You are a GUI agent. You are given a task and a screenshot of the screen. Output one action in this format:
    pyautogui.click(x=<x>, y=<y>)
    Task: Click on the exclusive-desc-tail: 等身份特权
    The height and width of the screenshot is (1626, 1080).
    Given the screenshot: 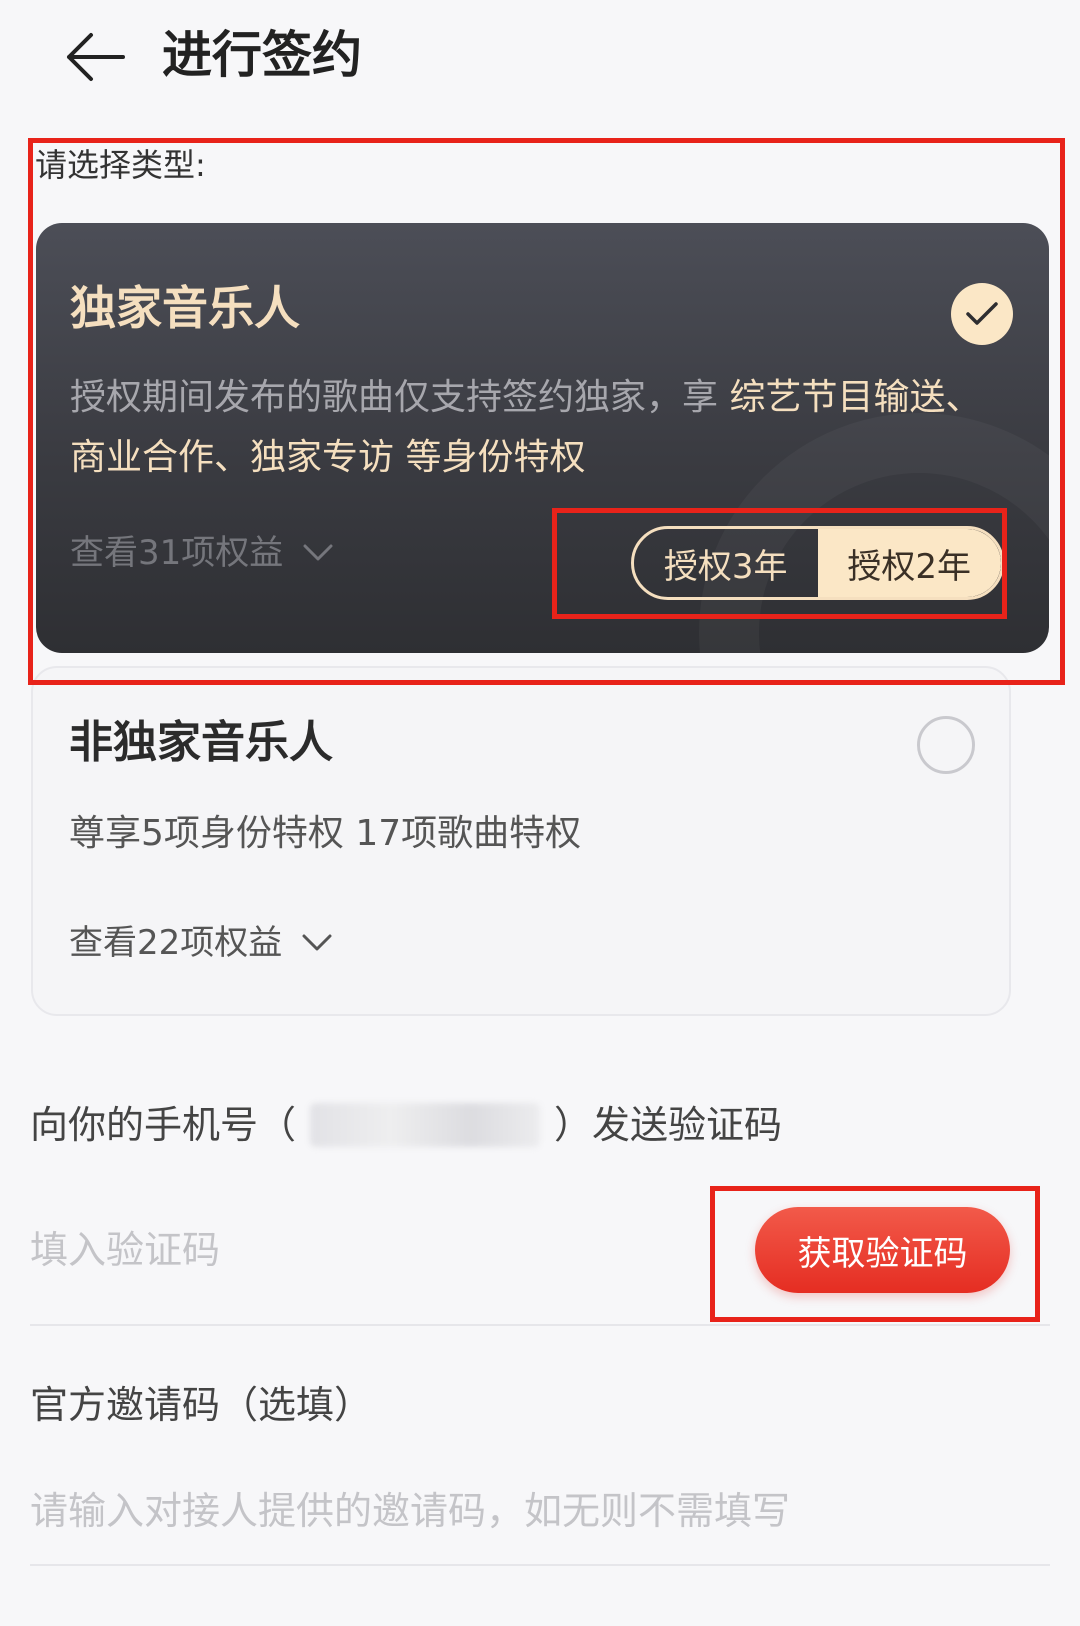 What is the action you would take?
    pyautogui.click(x=490, y=457)
    